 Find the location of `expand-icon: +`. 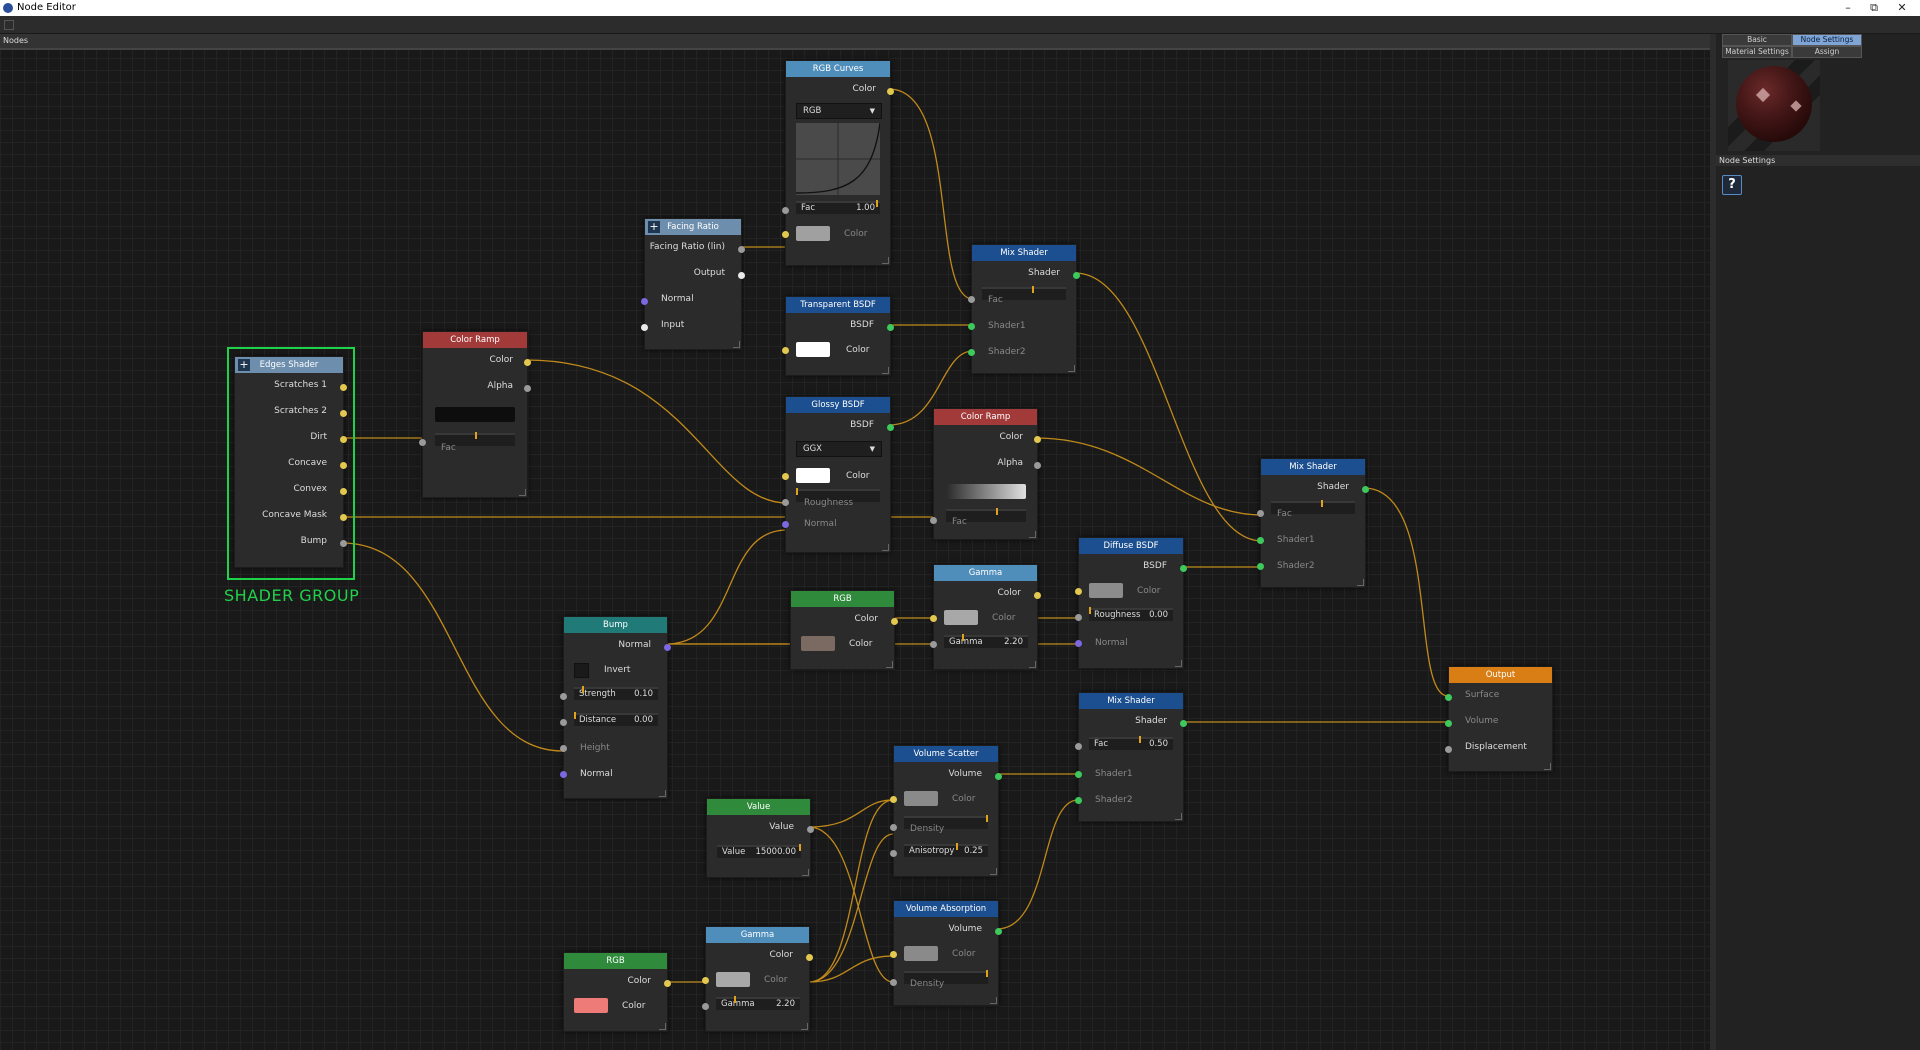

expand-icon: + is located at coordinates (244, 365).